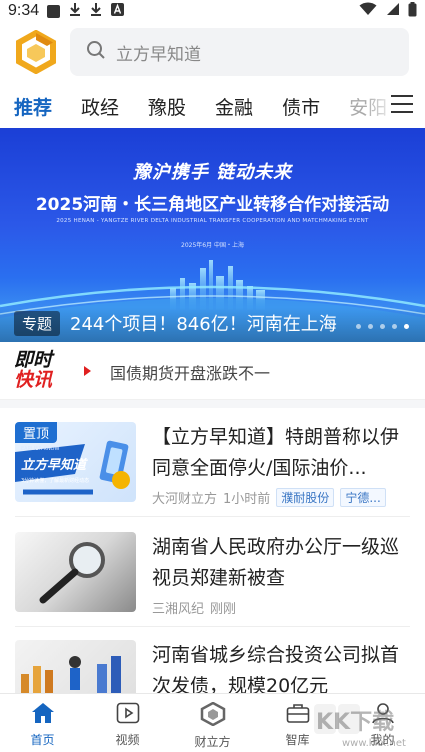  What do you see at coordinates (37, 323) in the screenshot?
I see `banner-topic-tag: 专题` at bounding box center [37, 323].